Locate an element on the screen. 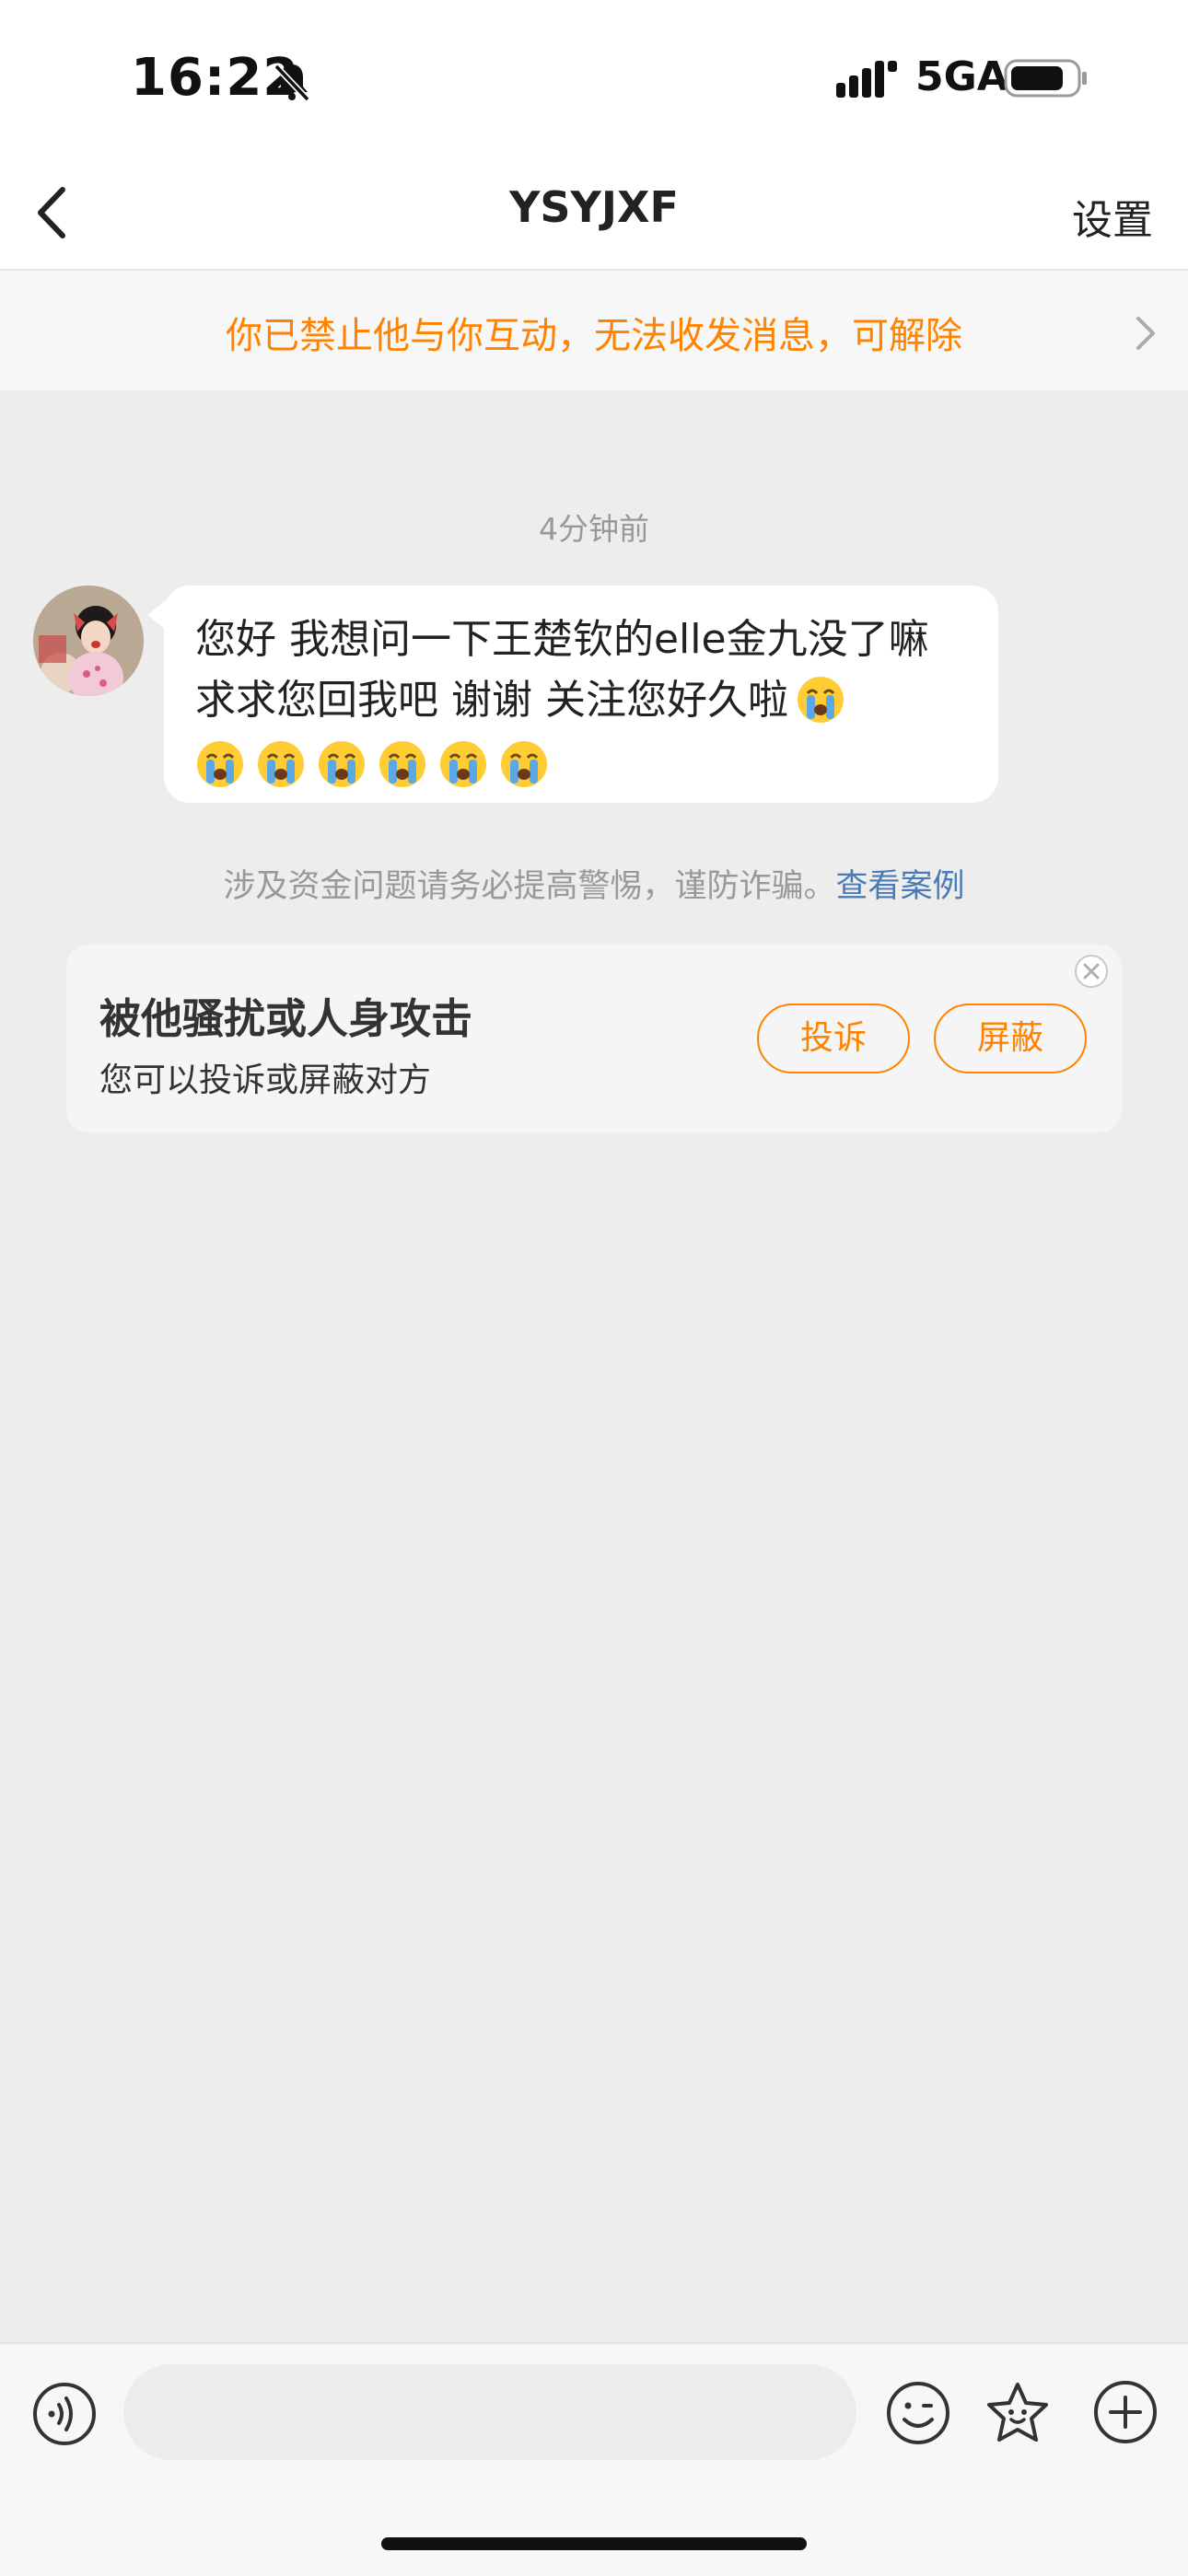 This screenshot has width=1188, height=2576. message-input is located at coordinates (490, 2412).